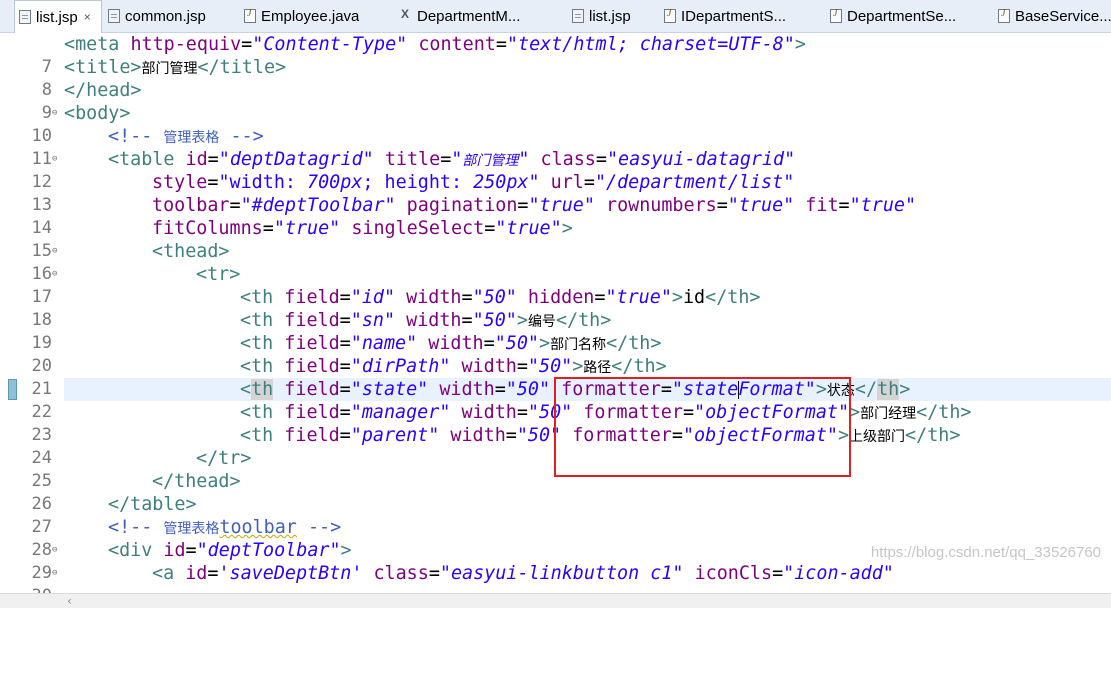 Image resolution: width=1111 pixels, height=677 pixels. Describe the element at coordinates (115, 262) in the screenshot. I see `code-line: 16 ⊖ <thead>` at that location.